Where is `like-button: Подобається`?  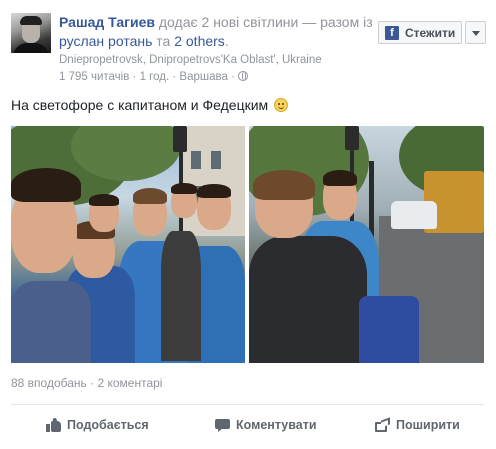 like-button: Подобається is located at coordinates (97, 425).